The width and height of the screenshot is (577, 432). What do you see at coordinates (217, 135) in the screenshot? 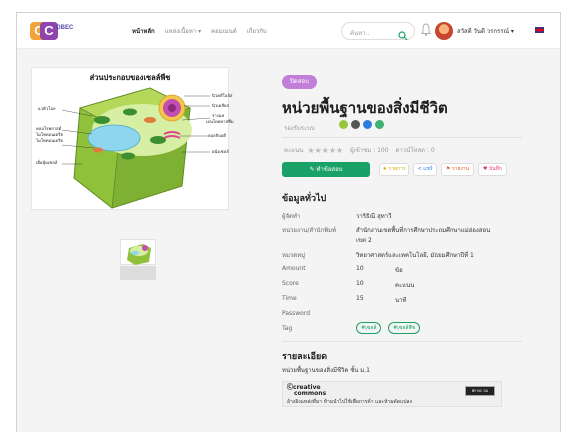
I see `cell-label: กอลจิบอดี` at bounding box center [217, 135].